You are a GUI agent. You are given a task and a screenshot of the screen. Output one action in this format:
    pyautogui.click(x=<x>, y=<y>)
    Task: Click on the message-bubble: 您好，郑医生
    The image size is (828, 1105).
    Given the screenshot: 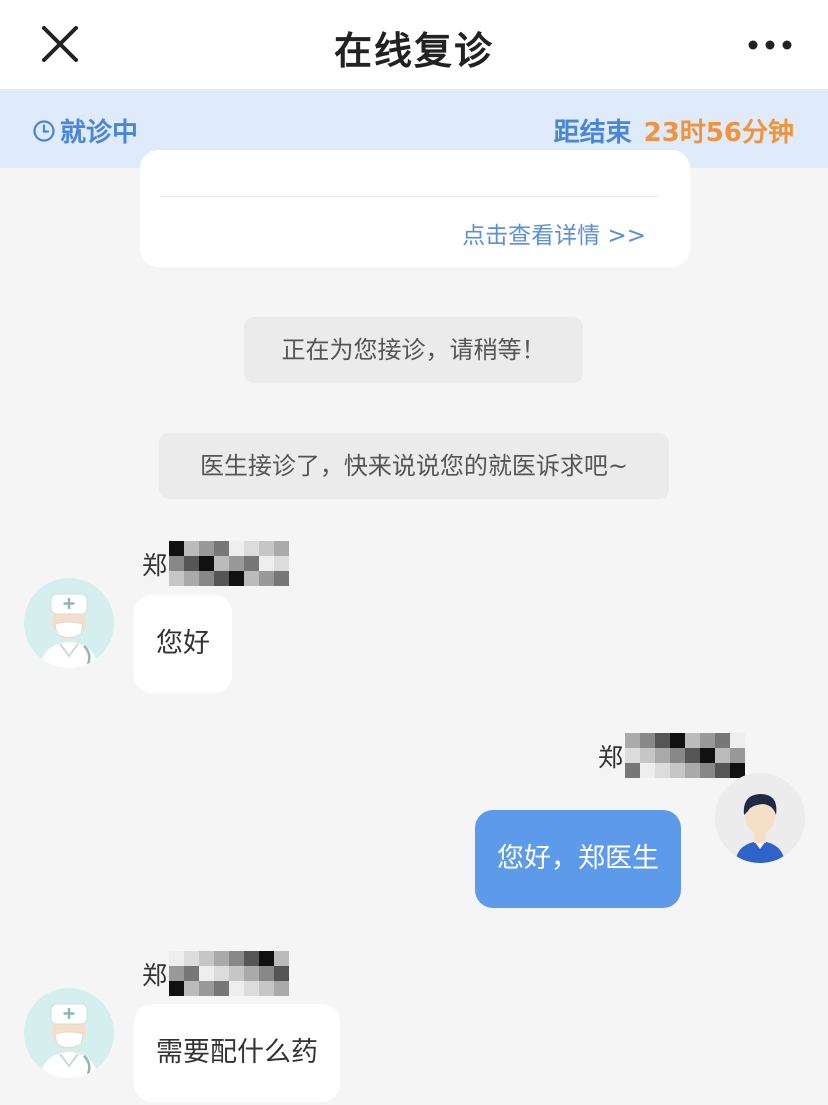 What is the action you would take?
    pyautogui.click(x=578, y=859)
    